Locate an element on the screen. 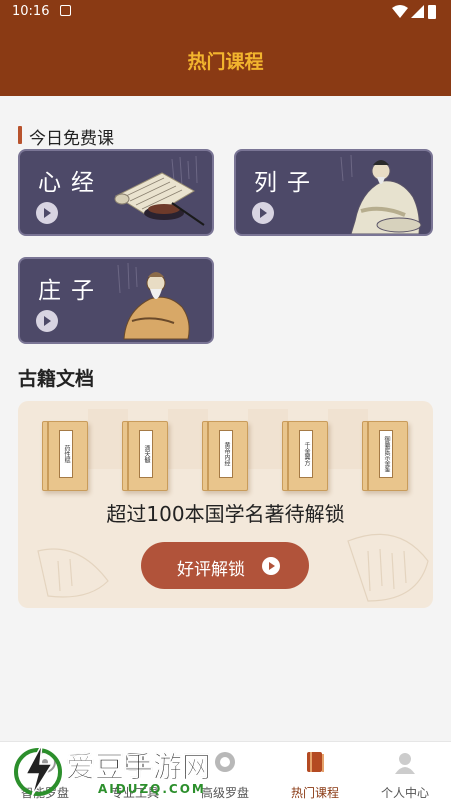 The height and width of the screenshot is (802, 451). watermark-title: 爱豆手游网 is located at coordinates (139, 767).